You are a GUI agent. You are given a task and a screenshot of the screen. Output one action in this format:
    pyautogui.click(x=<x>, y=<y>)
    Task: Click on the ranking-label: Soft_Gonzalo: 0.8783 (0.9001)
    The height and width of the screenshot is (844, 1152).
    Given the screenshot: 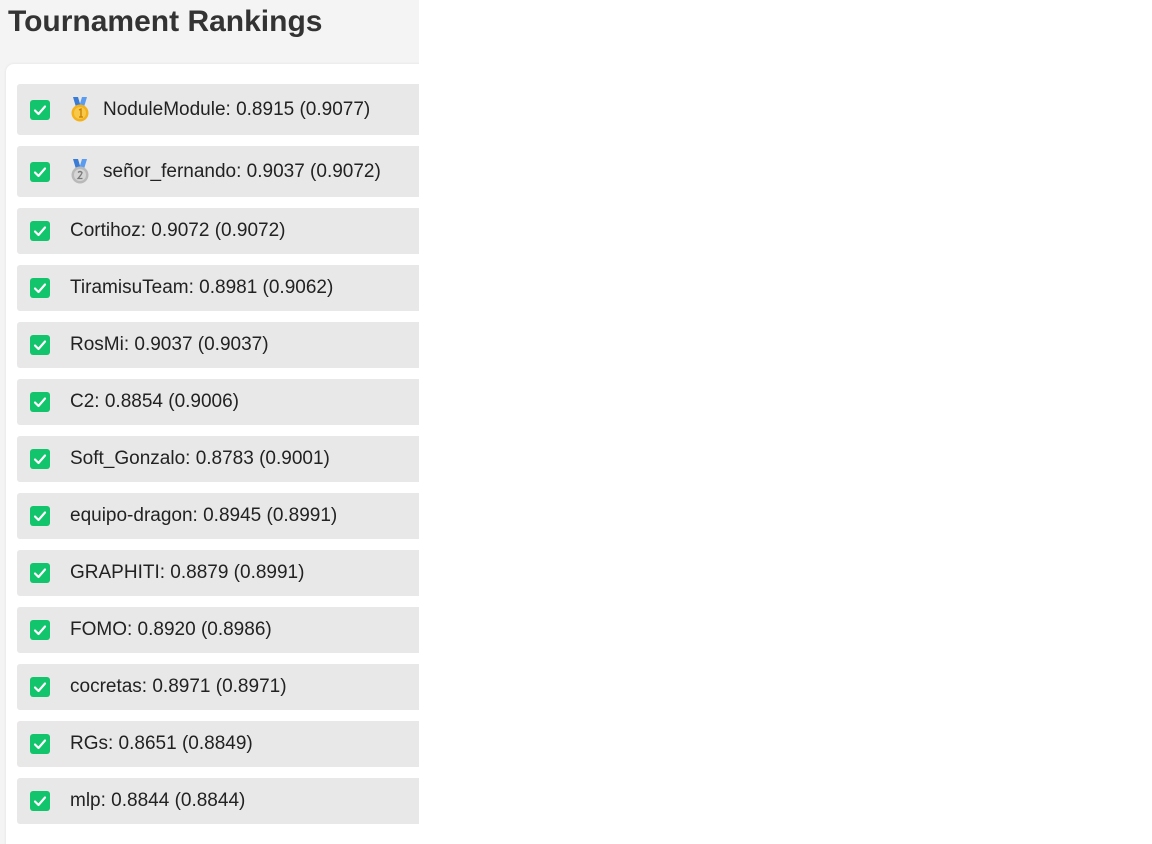 What is the action you would take?
    pyautogui.click(x=200, y=458)
    